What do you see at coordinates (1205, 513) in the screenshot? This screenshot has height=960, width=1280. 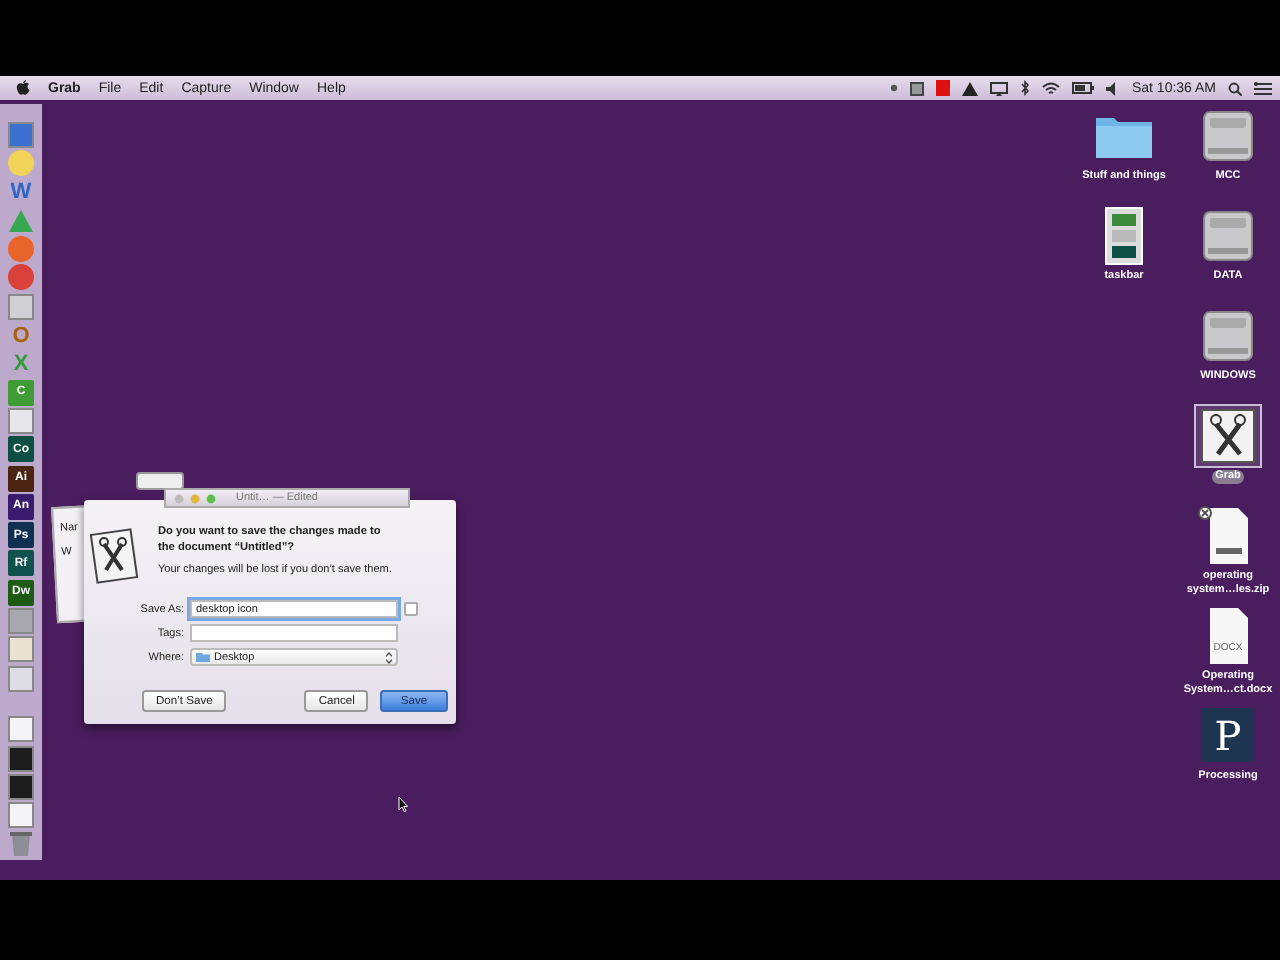 I see `close-icon` at bounding box center [1205, 513].